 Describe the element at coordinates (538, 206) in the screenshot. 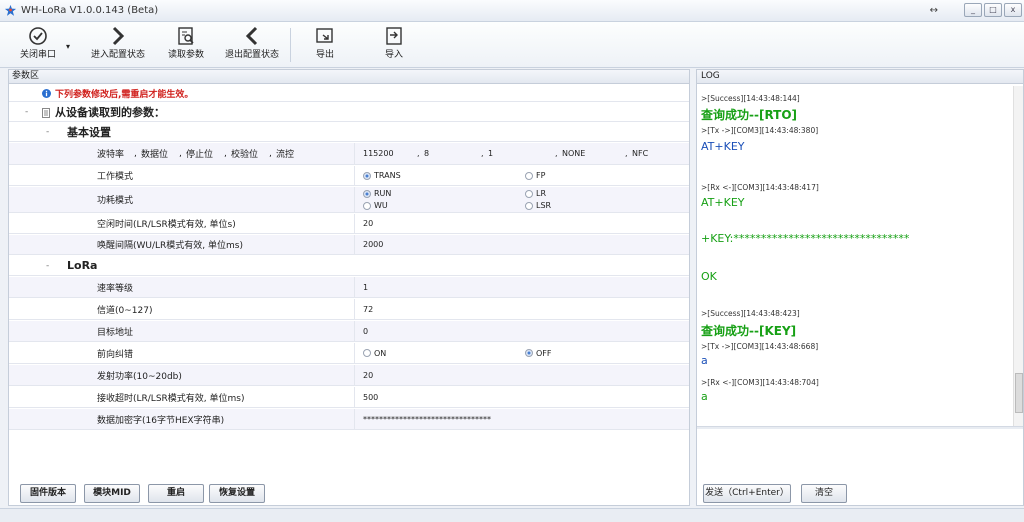

I see `radio-lsr: LSR` at that location.